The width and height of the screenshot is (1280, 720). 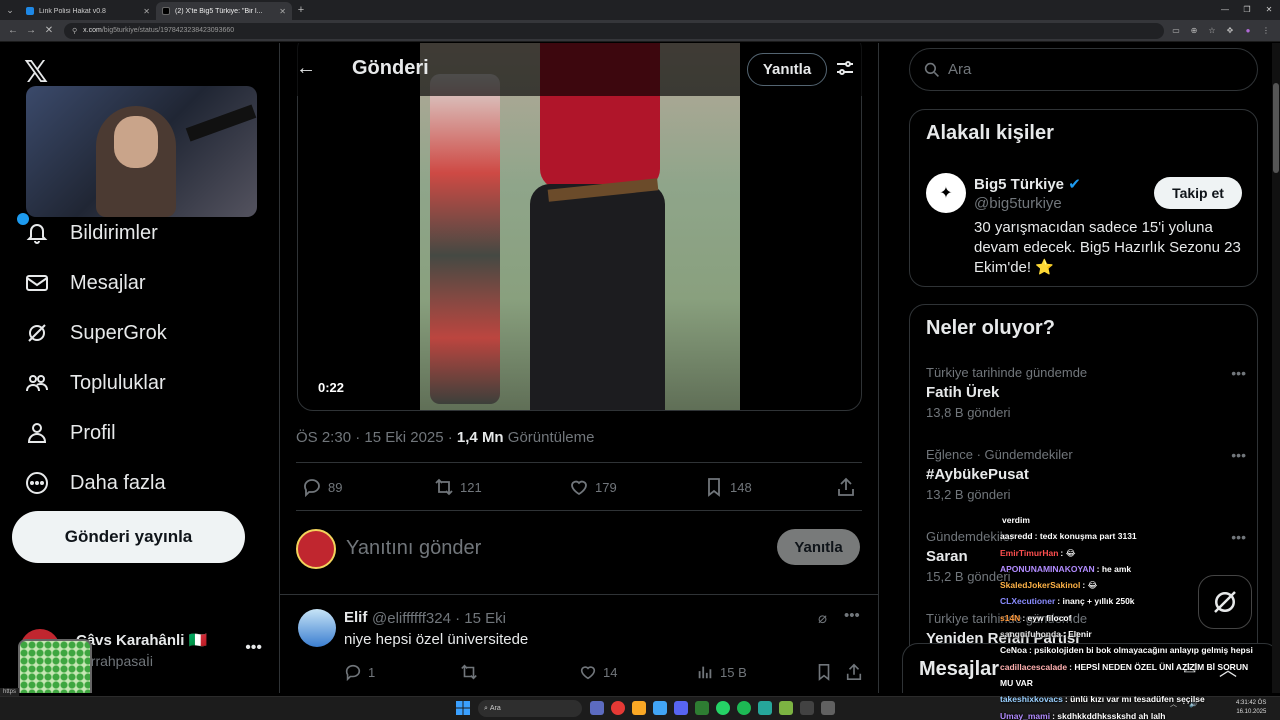 What do you see at coordinates (728, 487) in the screenshot?
I see `bookmark-action: 148` at bounding box center [728, 487].